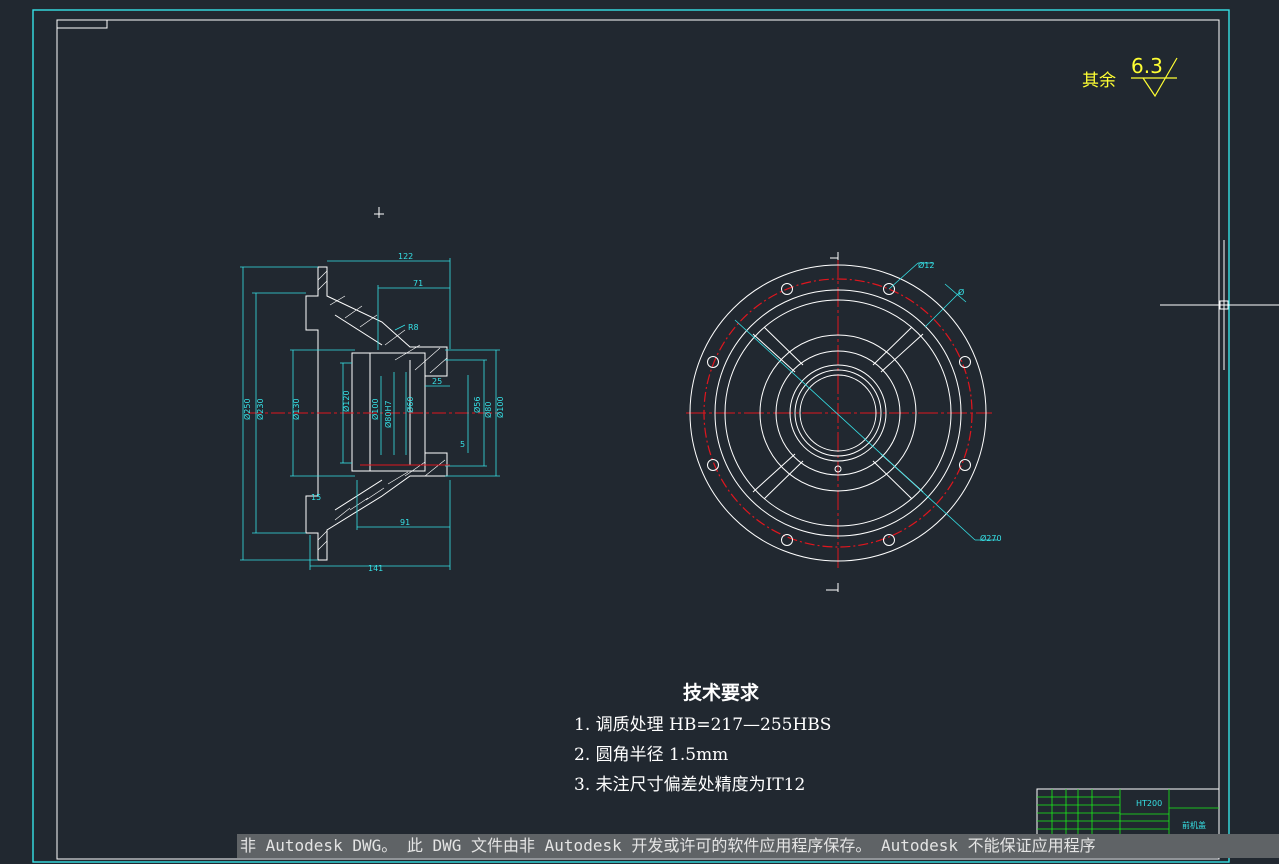  What do you see at coordinates (1147, 66) in the screenshot?
I see `roughness-value: 6.3` at bounding box center [1147, 66].